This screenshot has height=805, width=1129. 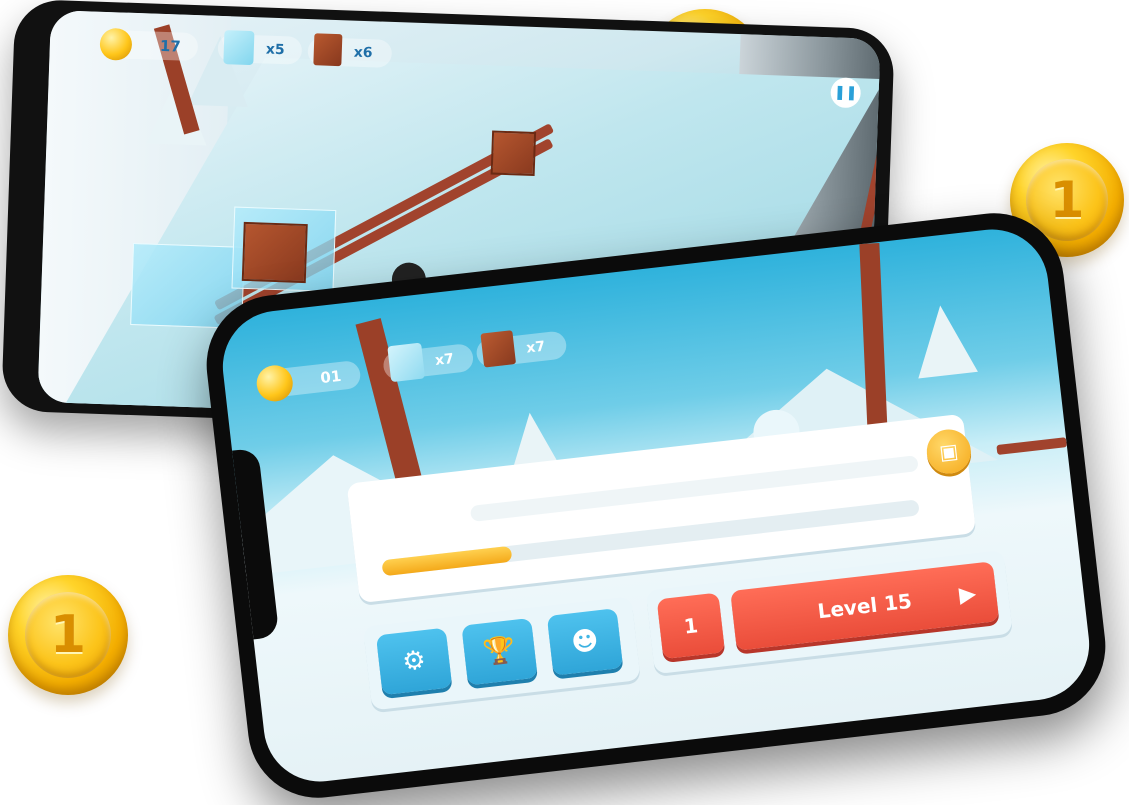 I want to click on ice-counter: x5, so click(x=260, y=48).